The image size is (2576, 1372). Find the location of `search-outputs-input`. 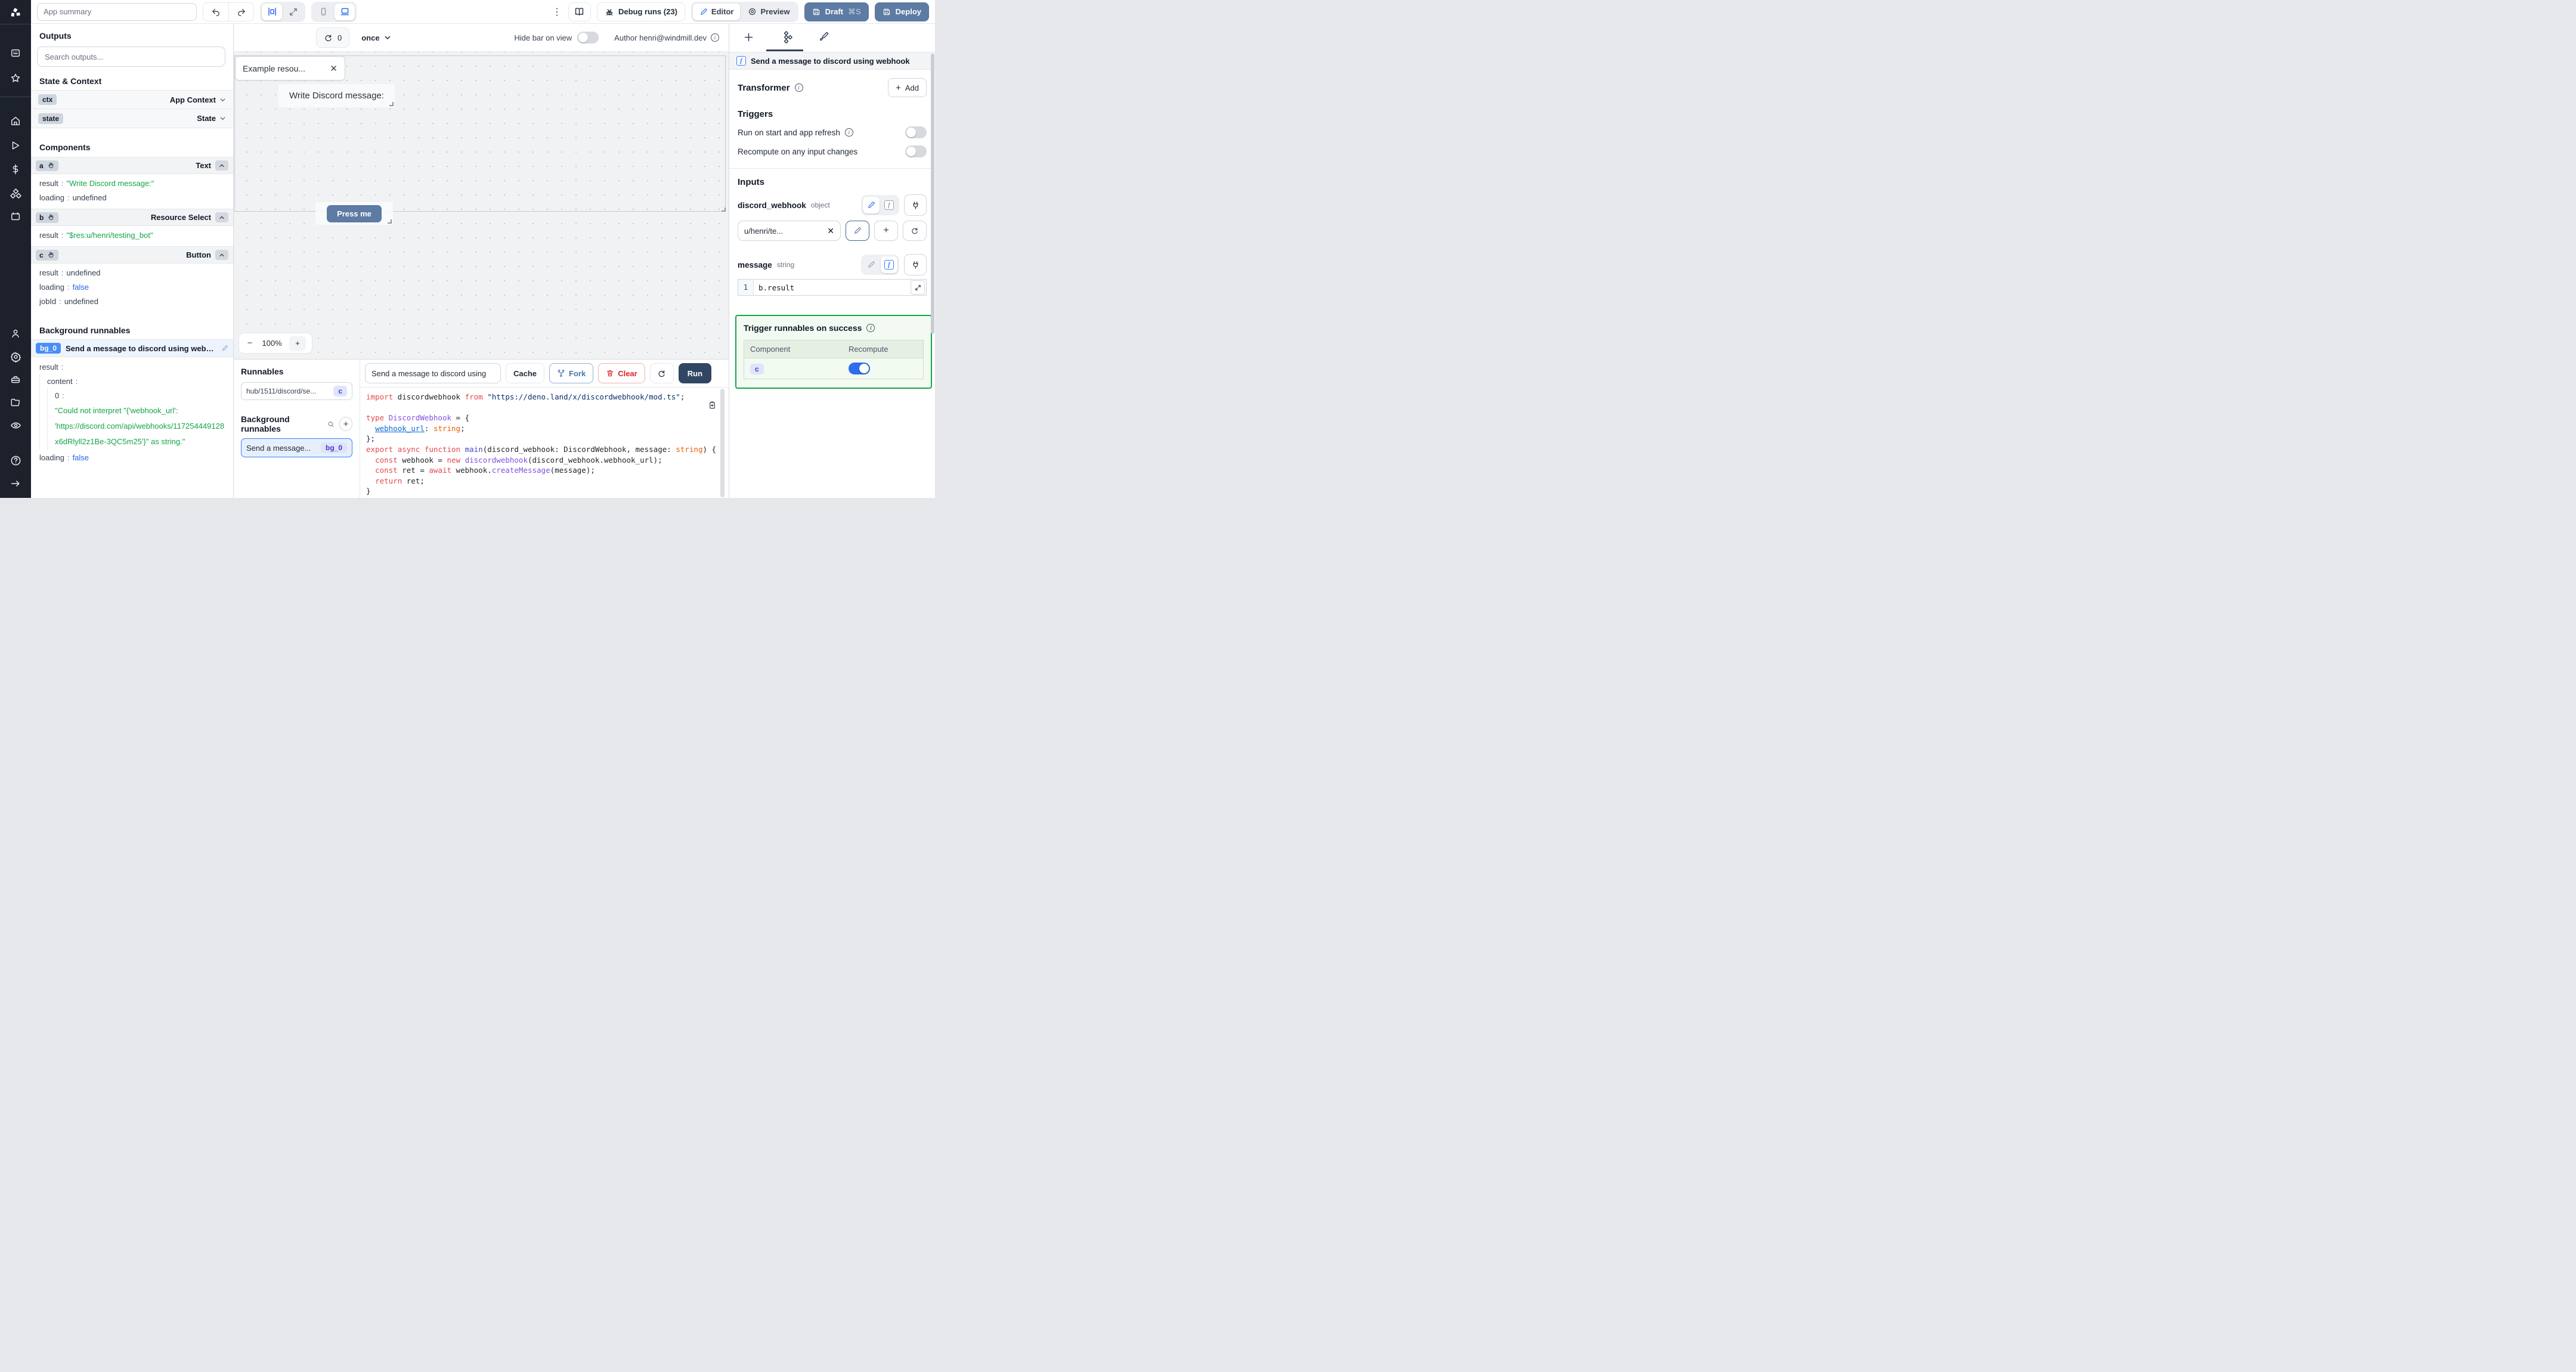

search-outputs-input is located at coordinates (131, 57).